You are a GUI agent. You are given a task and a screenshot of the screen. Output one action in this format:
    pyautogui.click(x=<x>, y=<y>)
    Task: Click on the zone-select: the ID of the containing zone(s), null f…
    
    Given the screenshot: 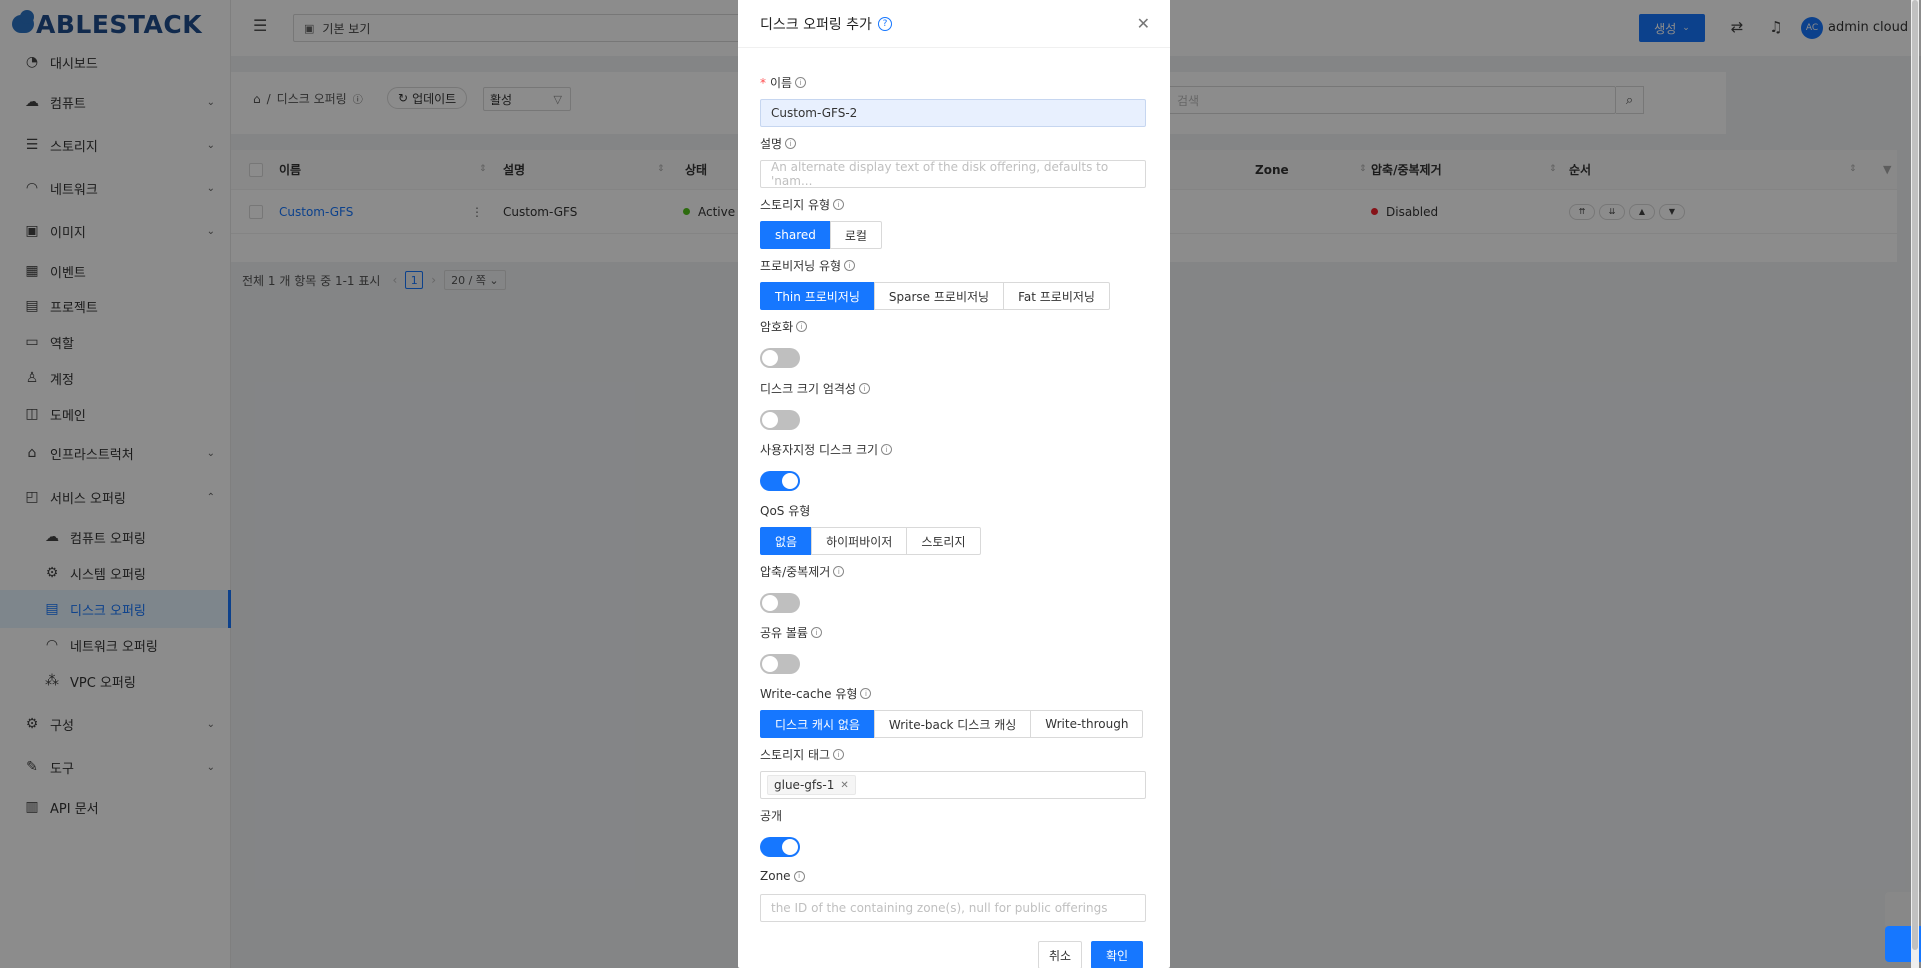 What is the action you would take?
    pyautogui.click(x=953, y=908)
    